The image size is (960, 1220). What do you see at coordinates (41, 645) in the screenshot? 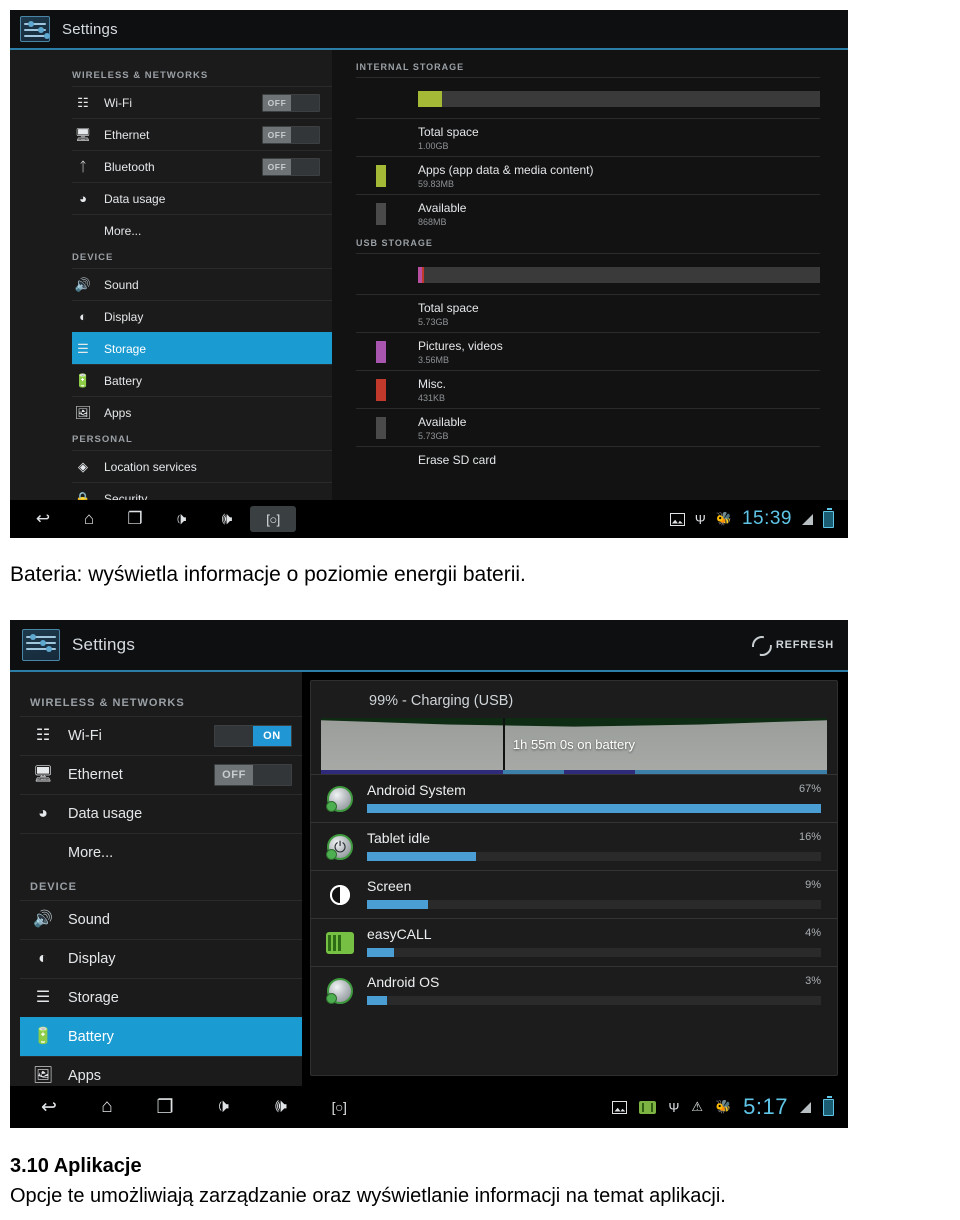
I see `settings-app-icon` at bounding box center [41, 645].